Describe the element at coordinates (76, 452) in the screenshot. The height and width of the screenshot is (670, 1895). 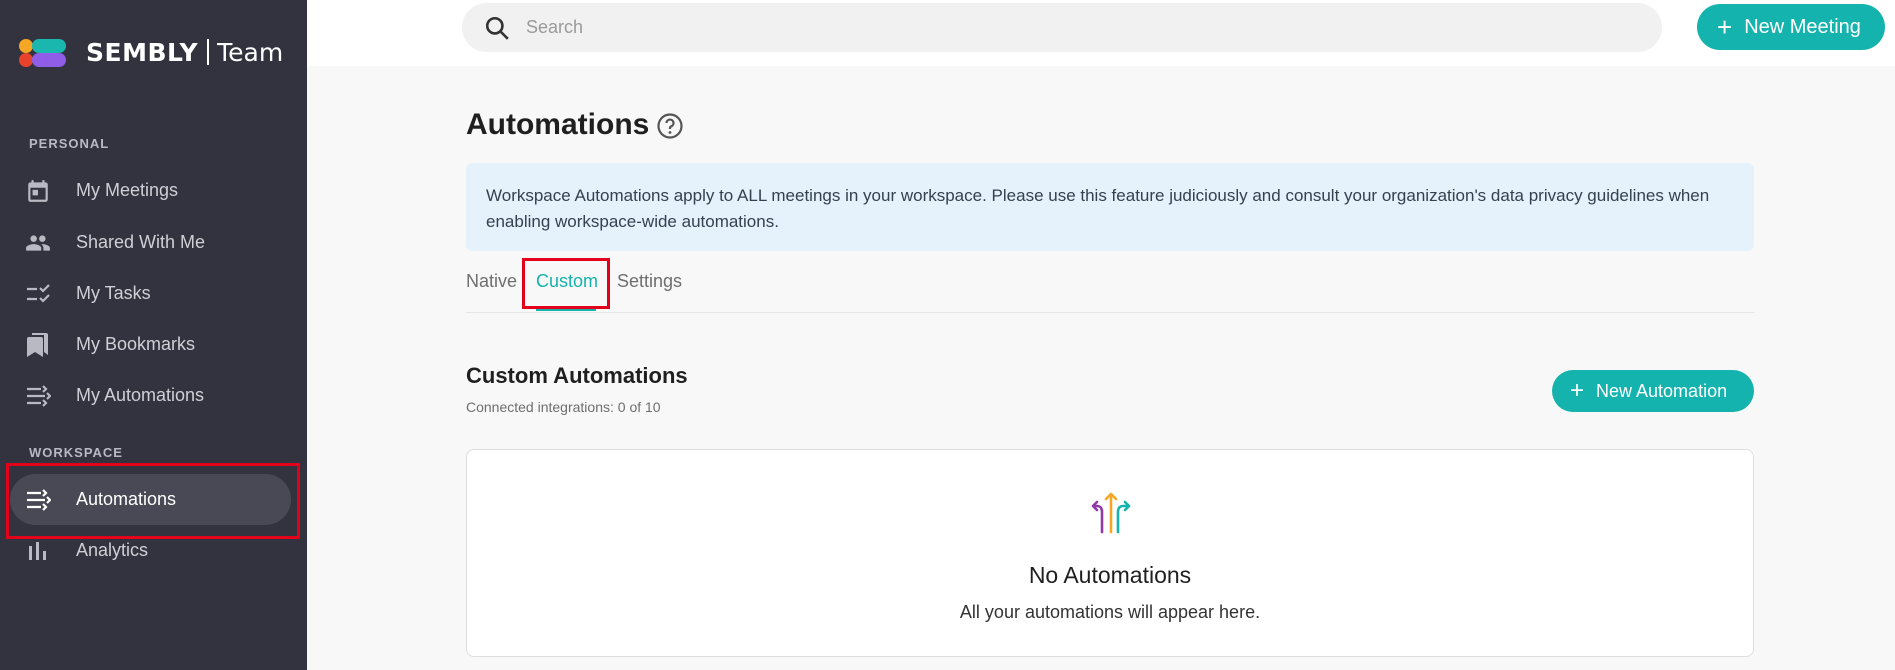
I see `workspace-section-label: WORKSPACE` at that location.